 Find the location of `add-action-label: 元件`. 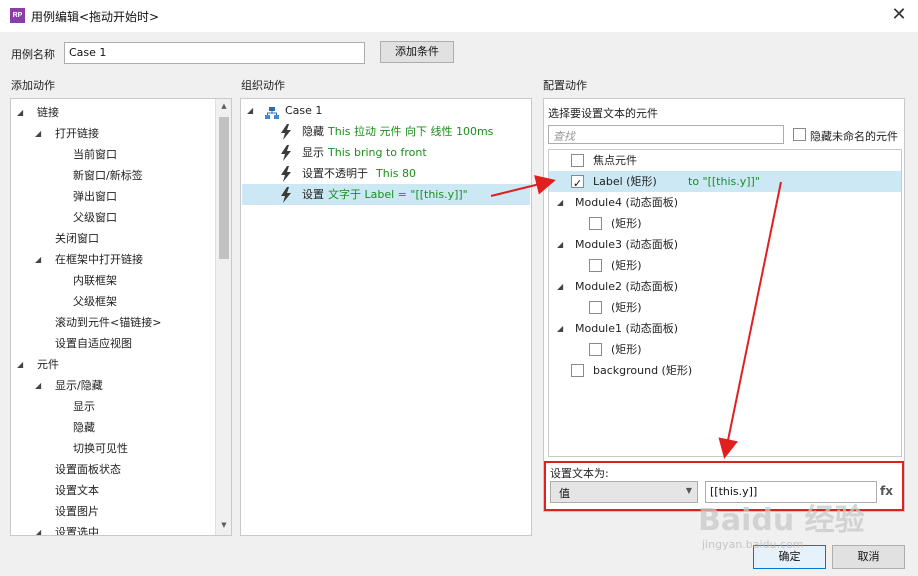

add-action-label: 元件 is located at coordinates (48, 364).